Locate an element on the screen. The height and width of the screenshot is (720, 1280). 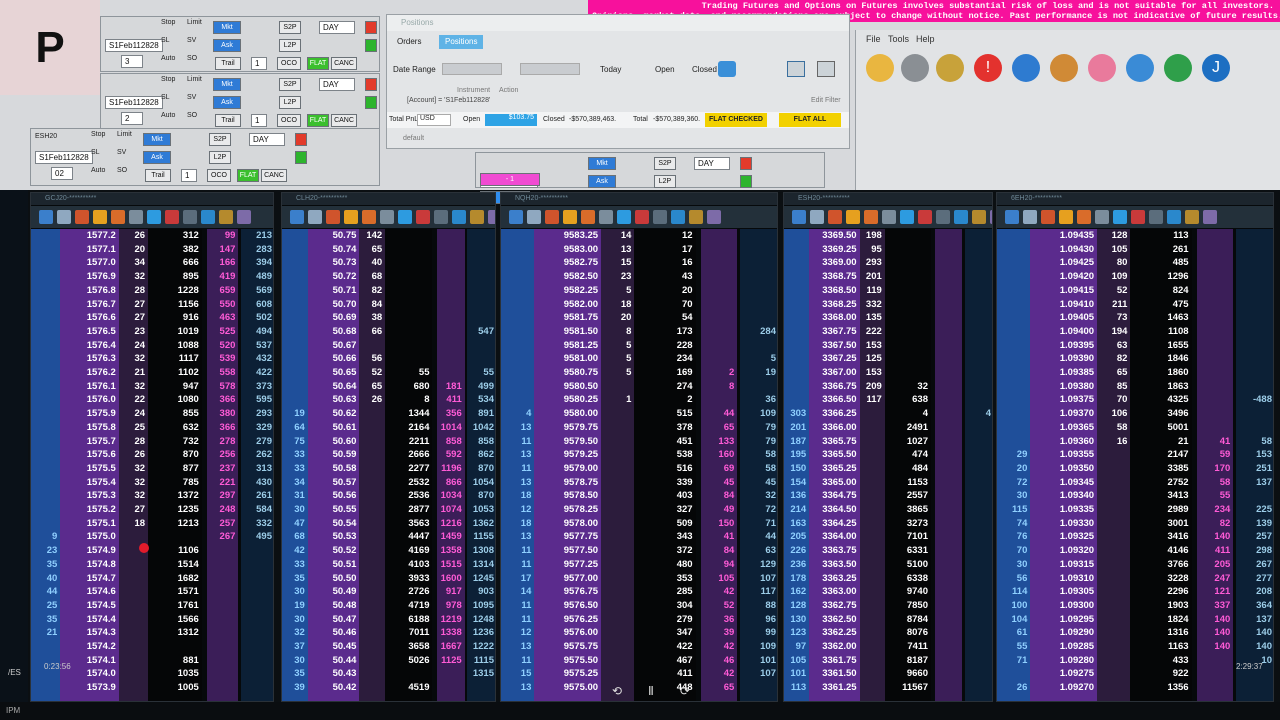
ladder-cell-ext2: 584 is located at coordinates (257, 510).